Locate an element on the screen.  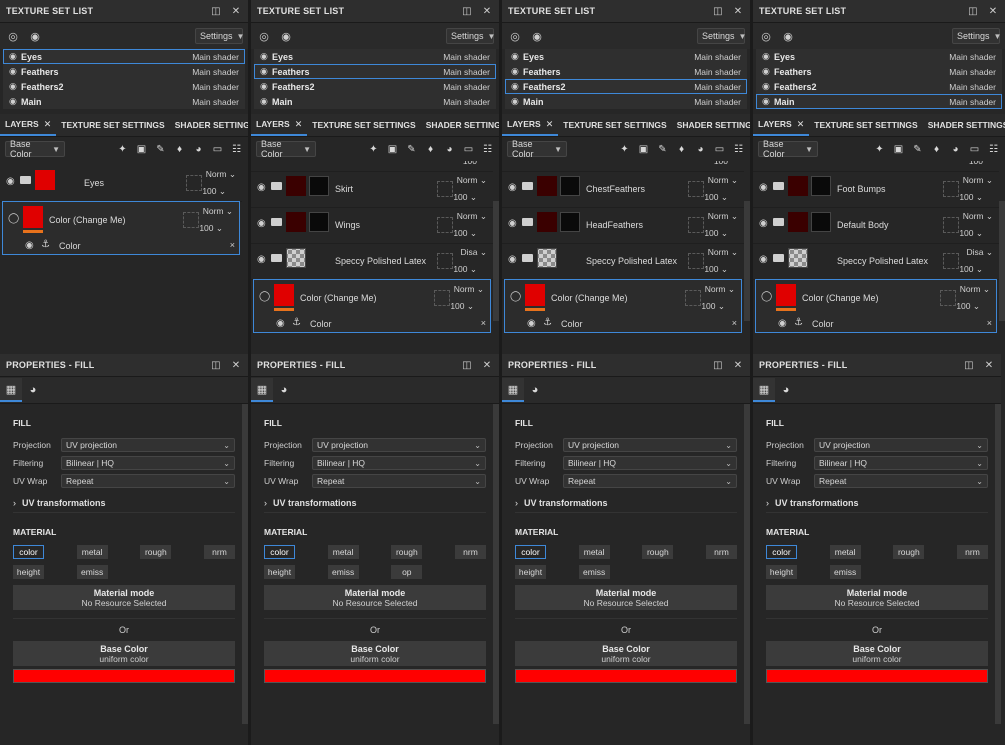
add-effect-icon: ▣ is located at coordinates (643, 149).